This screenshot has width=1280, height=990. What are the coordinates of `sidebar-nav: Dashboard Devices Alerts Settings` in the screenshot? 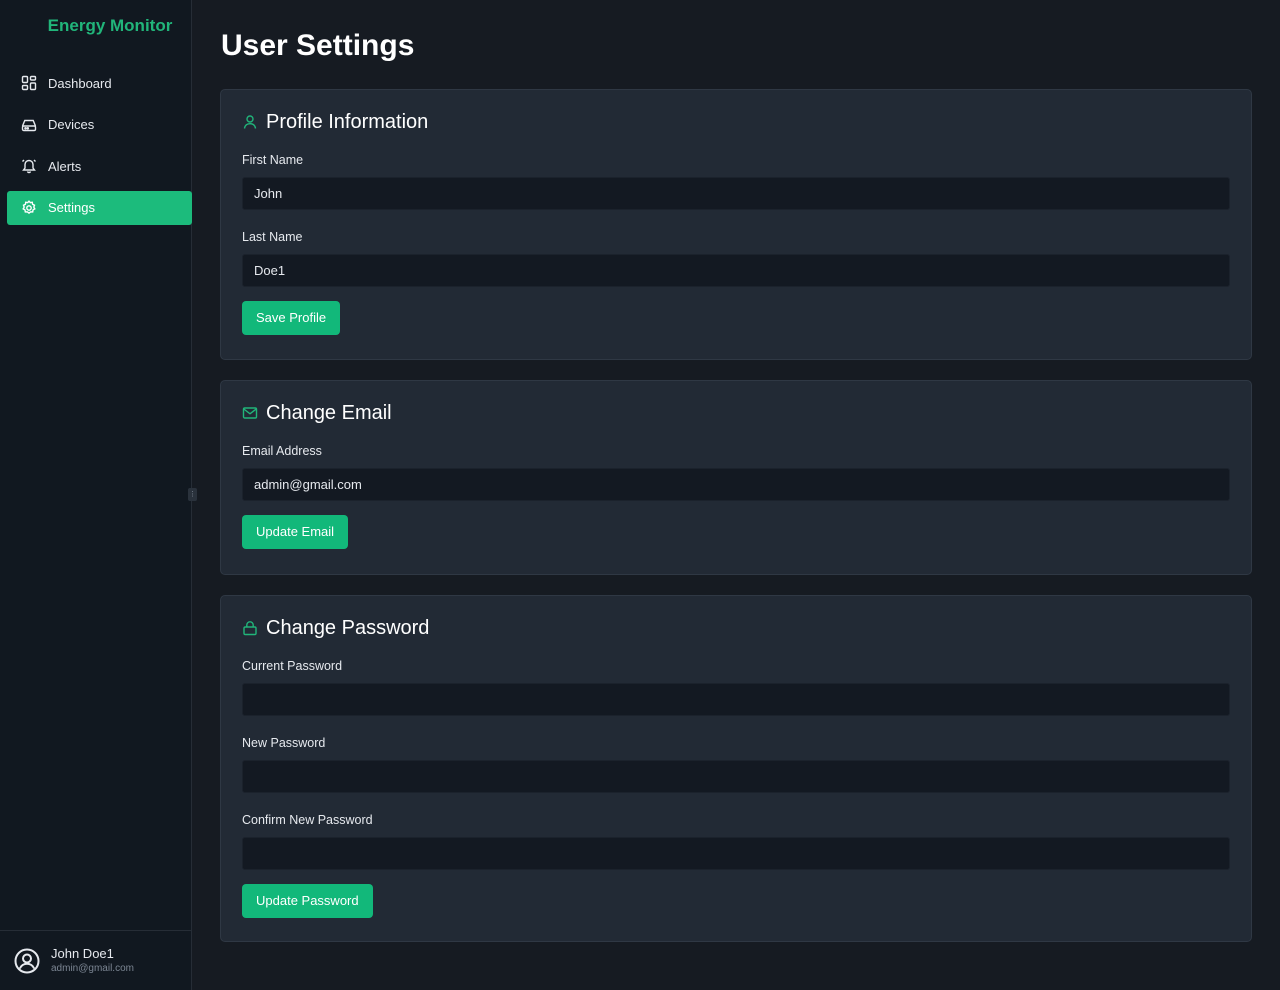 It's located at (99, 149).